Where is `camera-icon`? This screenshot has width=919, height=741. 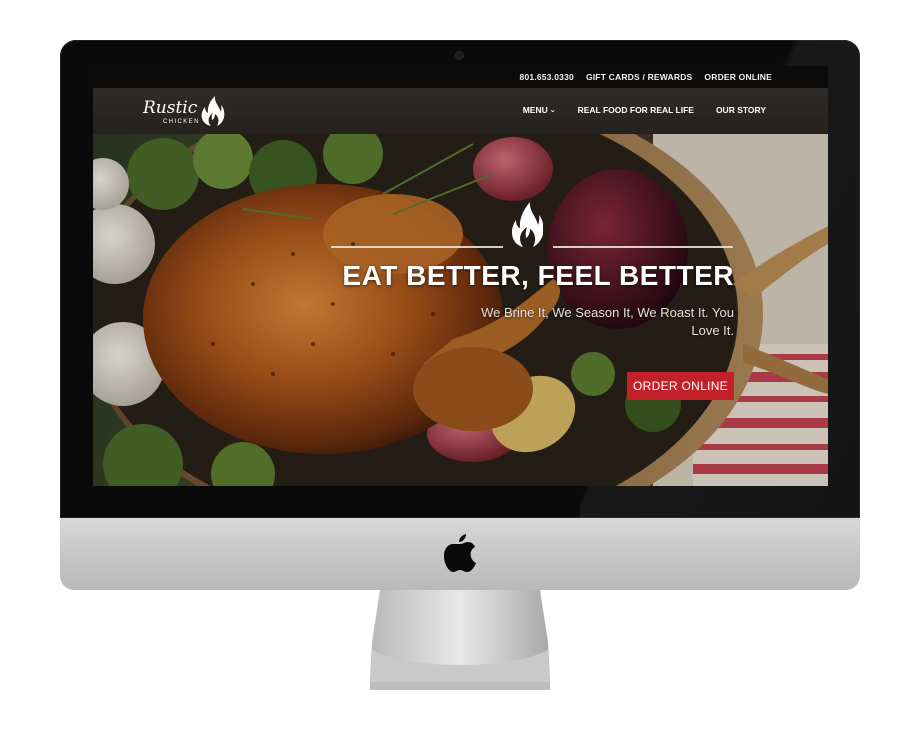 camera-icon is located at coordinates (459, 55).